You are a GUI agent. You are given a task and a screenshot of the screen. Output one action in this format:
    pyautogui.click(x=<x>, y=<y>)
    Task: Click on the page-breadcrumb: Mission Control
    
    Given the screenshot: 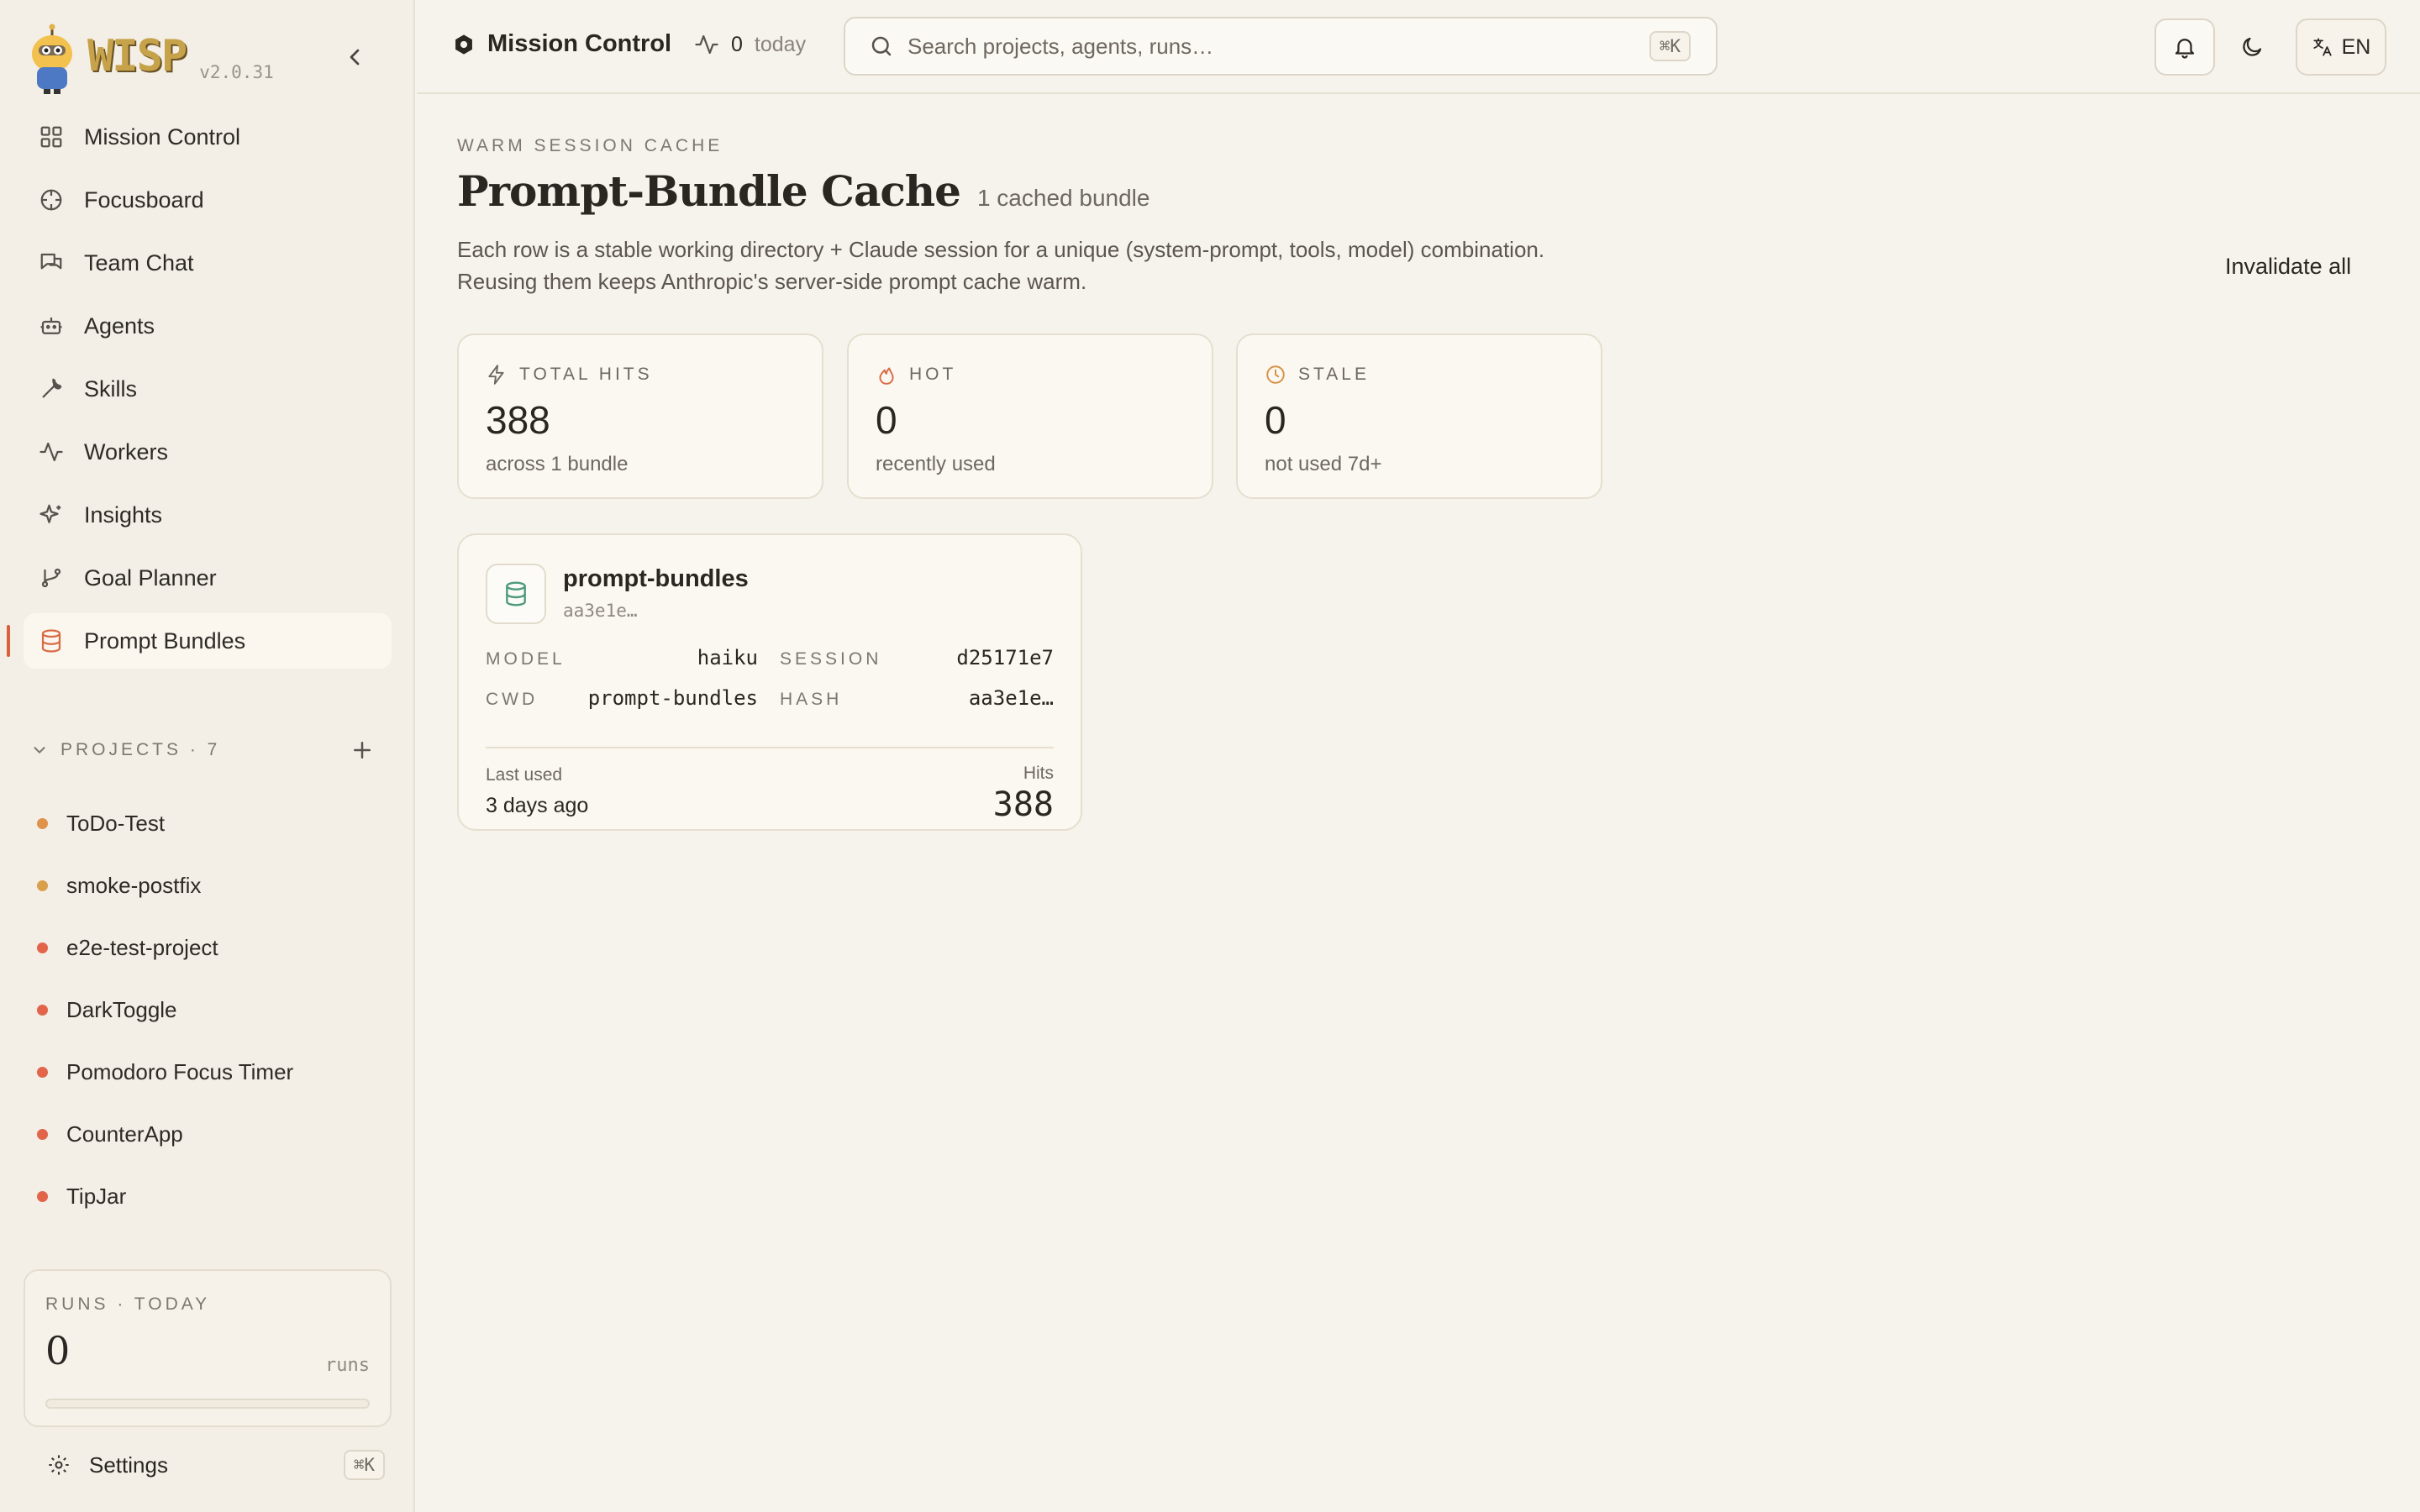 What is the action you would take?
    pyautogui.click(x=561, y=44)
    